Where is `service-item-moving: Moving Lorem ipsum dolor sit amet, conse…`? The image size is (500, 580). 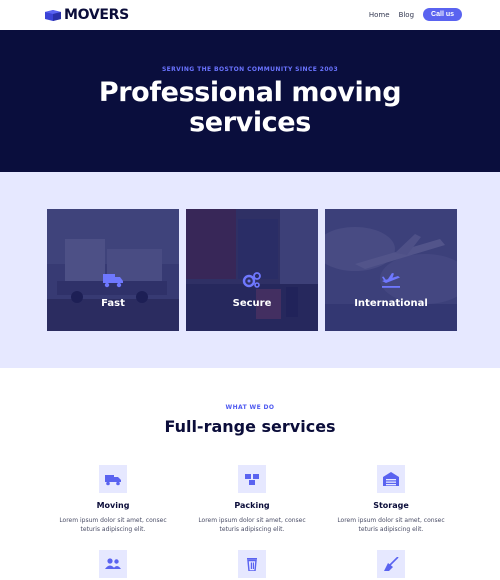 service-item-moving: Moving Lorem ipsum dolor sit amet, conse… is located at coordinates (113, 499).